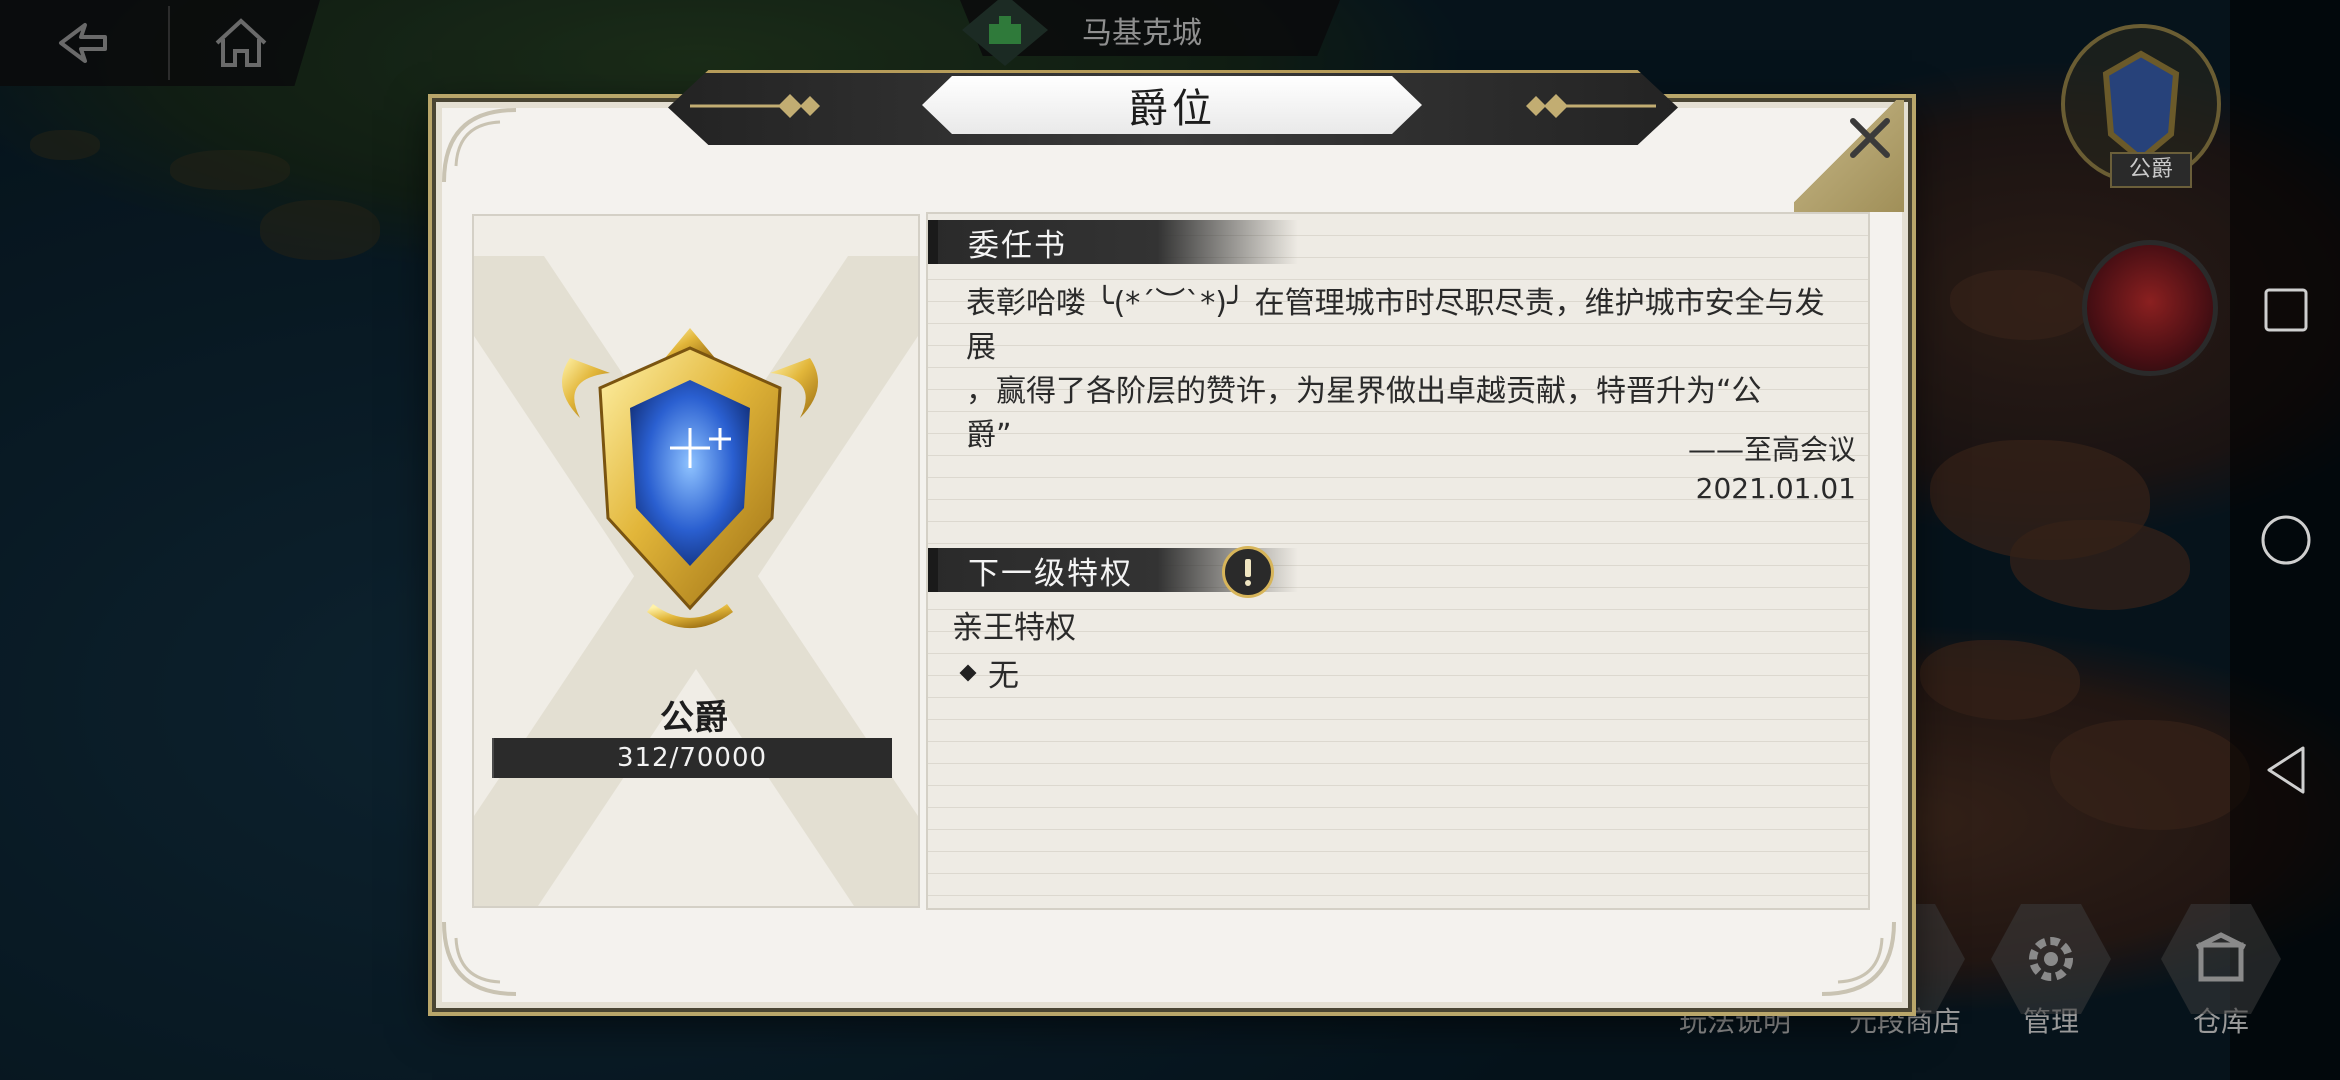 The width and height of the screenshot is (2340, 1080). Describe the element at coordinates (1003, 676) in the screenshot. I see `privilege-item-text: 无` at that location.